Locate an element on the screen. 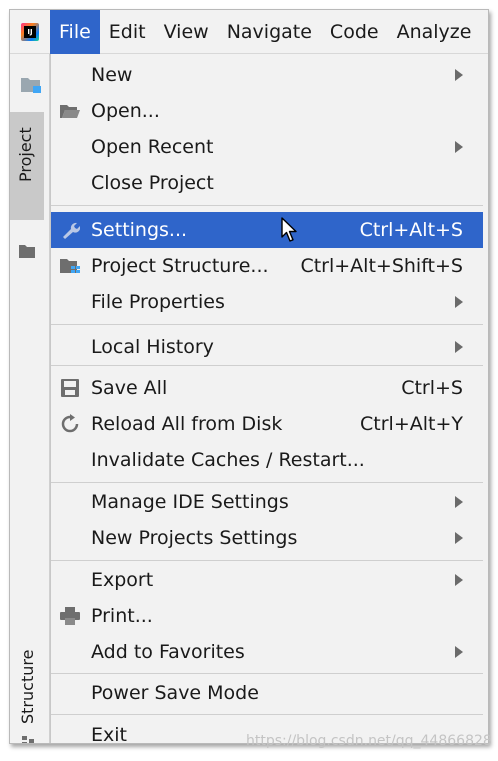 The height and width of the screenshot is (761, 498). menu-item-file-properties-label: File Properties is located at coordinates (158, 302).